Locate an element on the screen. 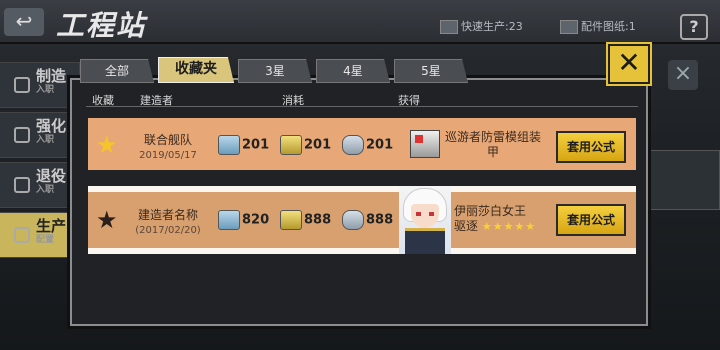 This screenshot has width=720, height=350. side-item-enhance: 强化 入职 is located at coordinates (40, 135).